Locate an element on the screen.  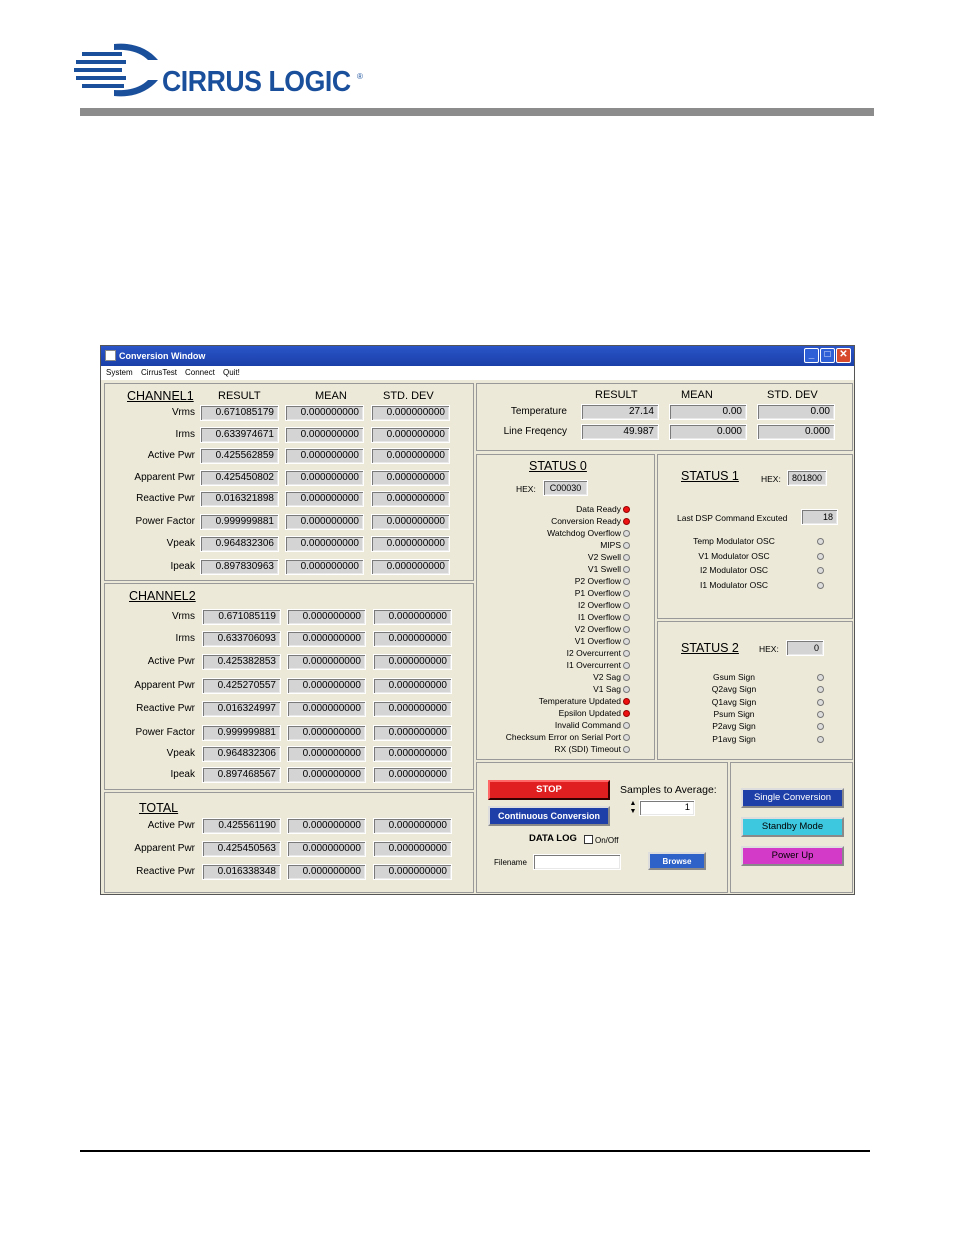
channel2-row-label: Ipeak is located at coordinates (182, 774).